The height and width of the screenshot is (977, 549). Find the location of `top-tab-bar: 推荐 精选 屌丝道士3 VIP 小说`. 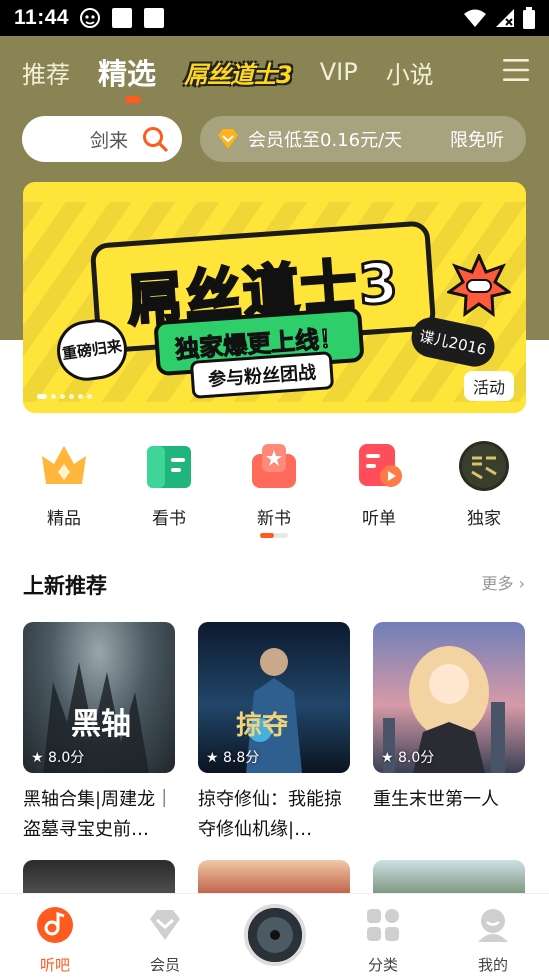

top-tab-bar: 推荐 精选 屌丝道士3 VIP 小说 is located at coordinates (274, 72).